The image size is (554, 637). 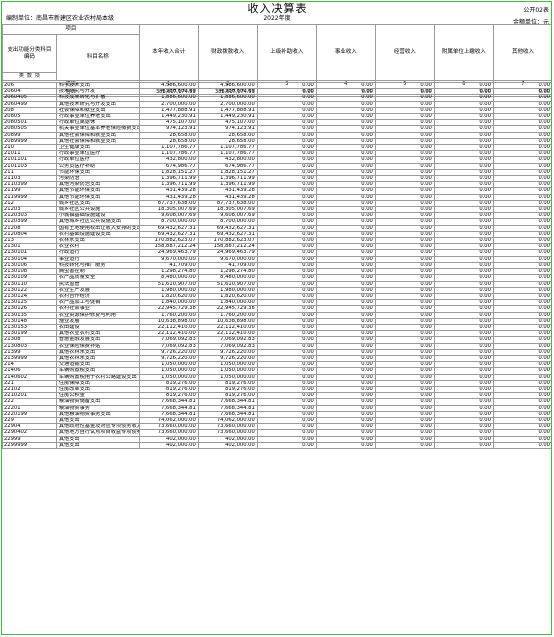 I want to click on operating-income: 0.00, so click(x=404, y=445).